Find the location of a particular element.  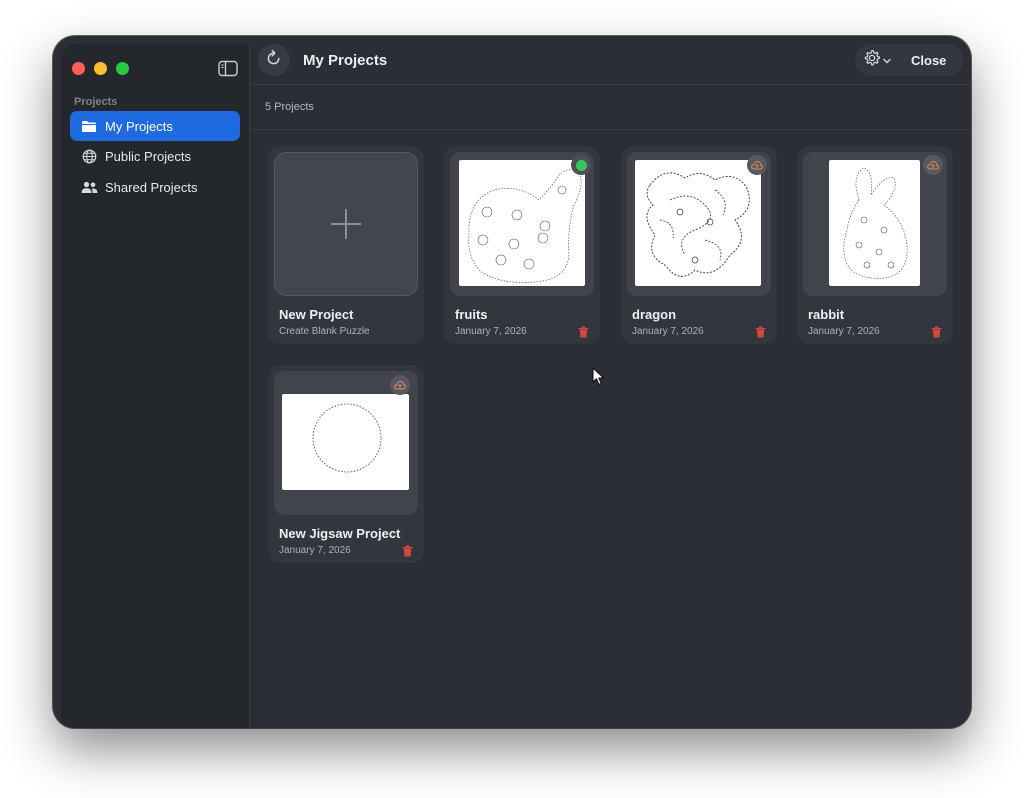

sidebar-item-public-projects: Public Projects is located at coordinates (155, 156).